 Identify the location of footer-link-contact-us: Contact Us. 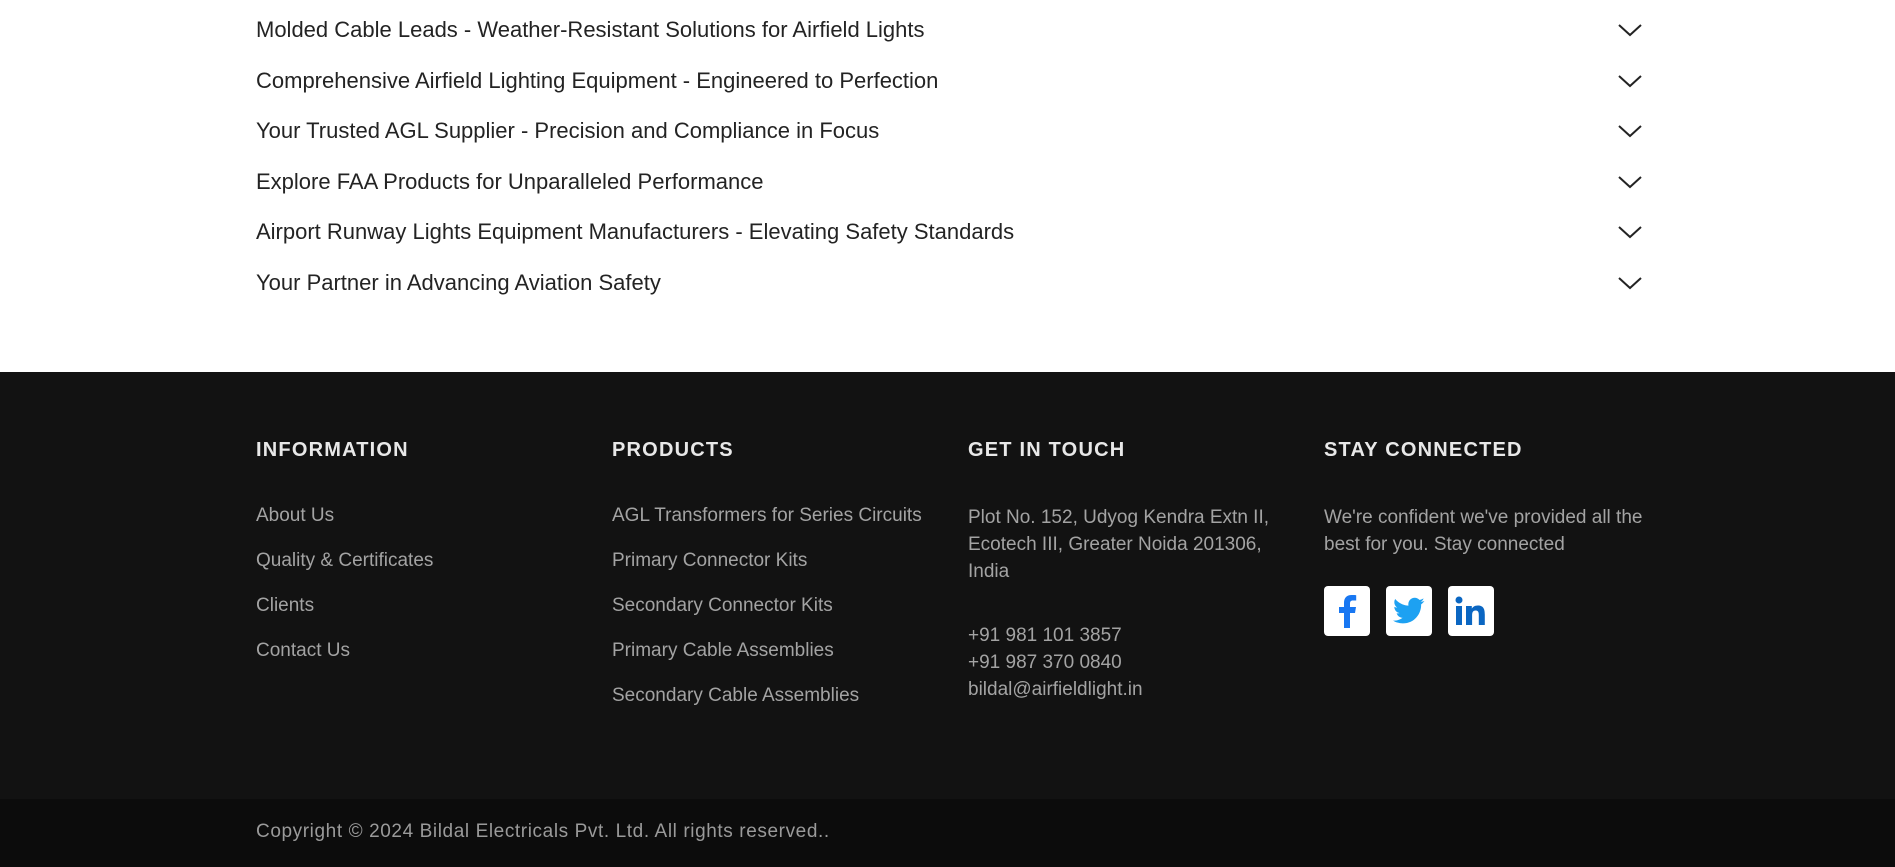
(421, 650).